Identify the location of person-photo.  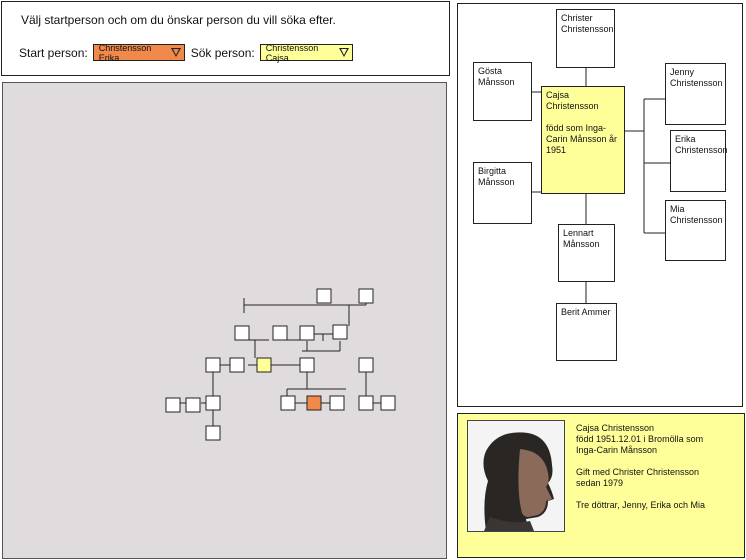
(516, 476).